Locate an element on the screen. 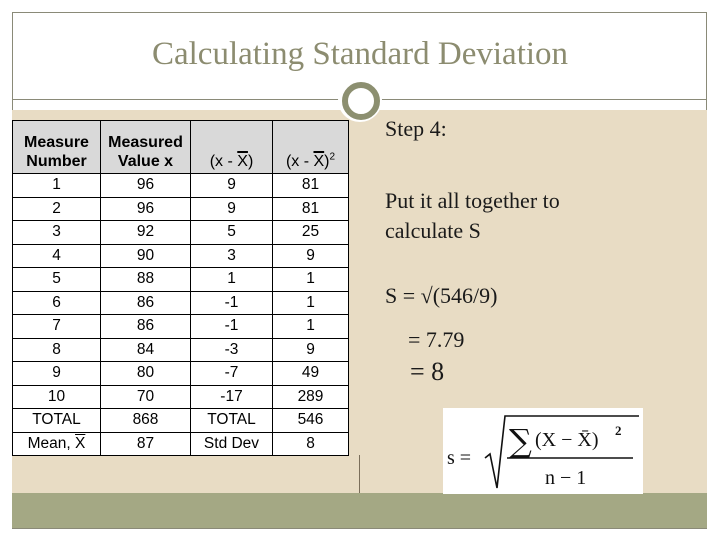  formula-denominator: n − 1 is located at coordinates (565, 478).